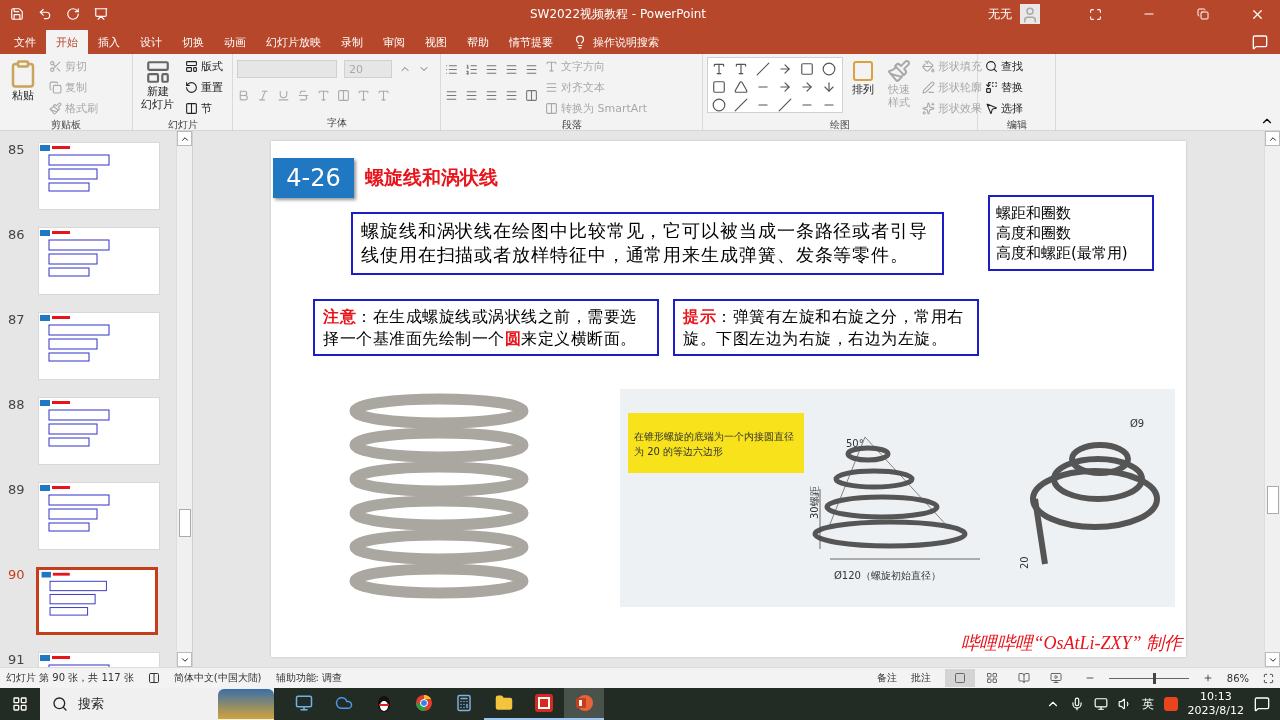 Image resolution: width=1280 pixels, height=720 pixels. Describe the element at coordinates (70, 678) in the screenshot. I see `slide-count: 幻灯片 第 90 张，共 117 张` at that location.